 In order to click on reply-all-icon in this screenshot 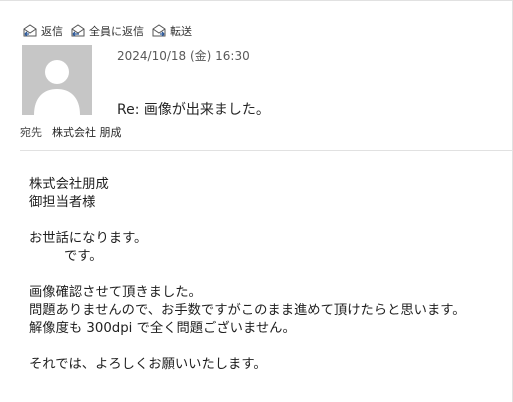, I will do `click(78, 30)`.